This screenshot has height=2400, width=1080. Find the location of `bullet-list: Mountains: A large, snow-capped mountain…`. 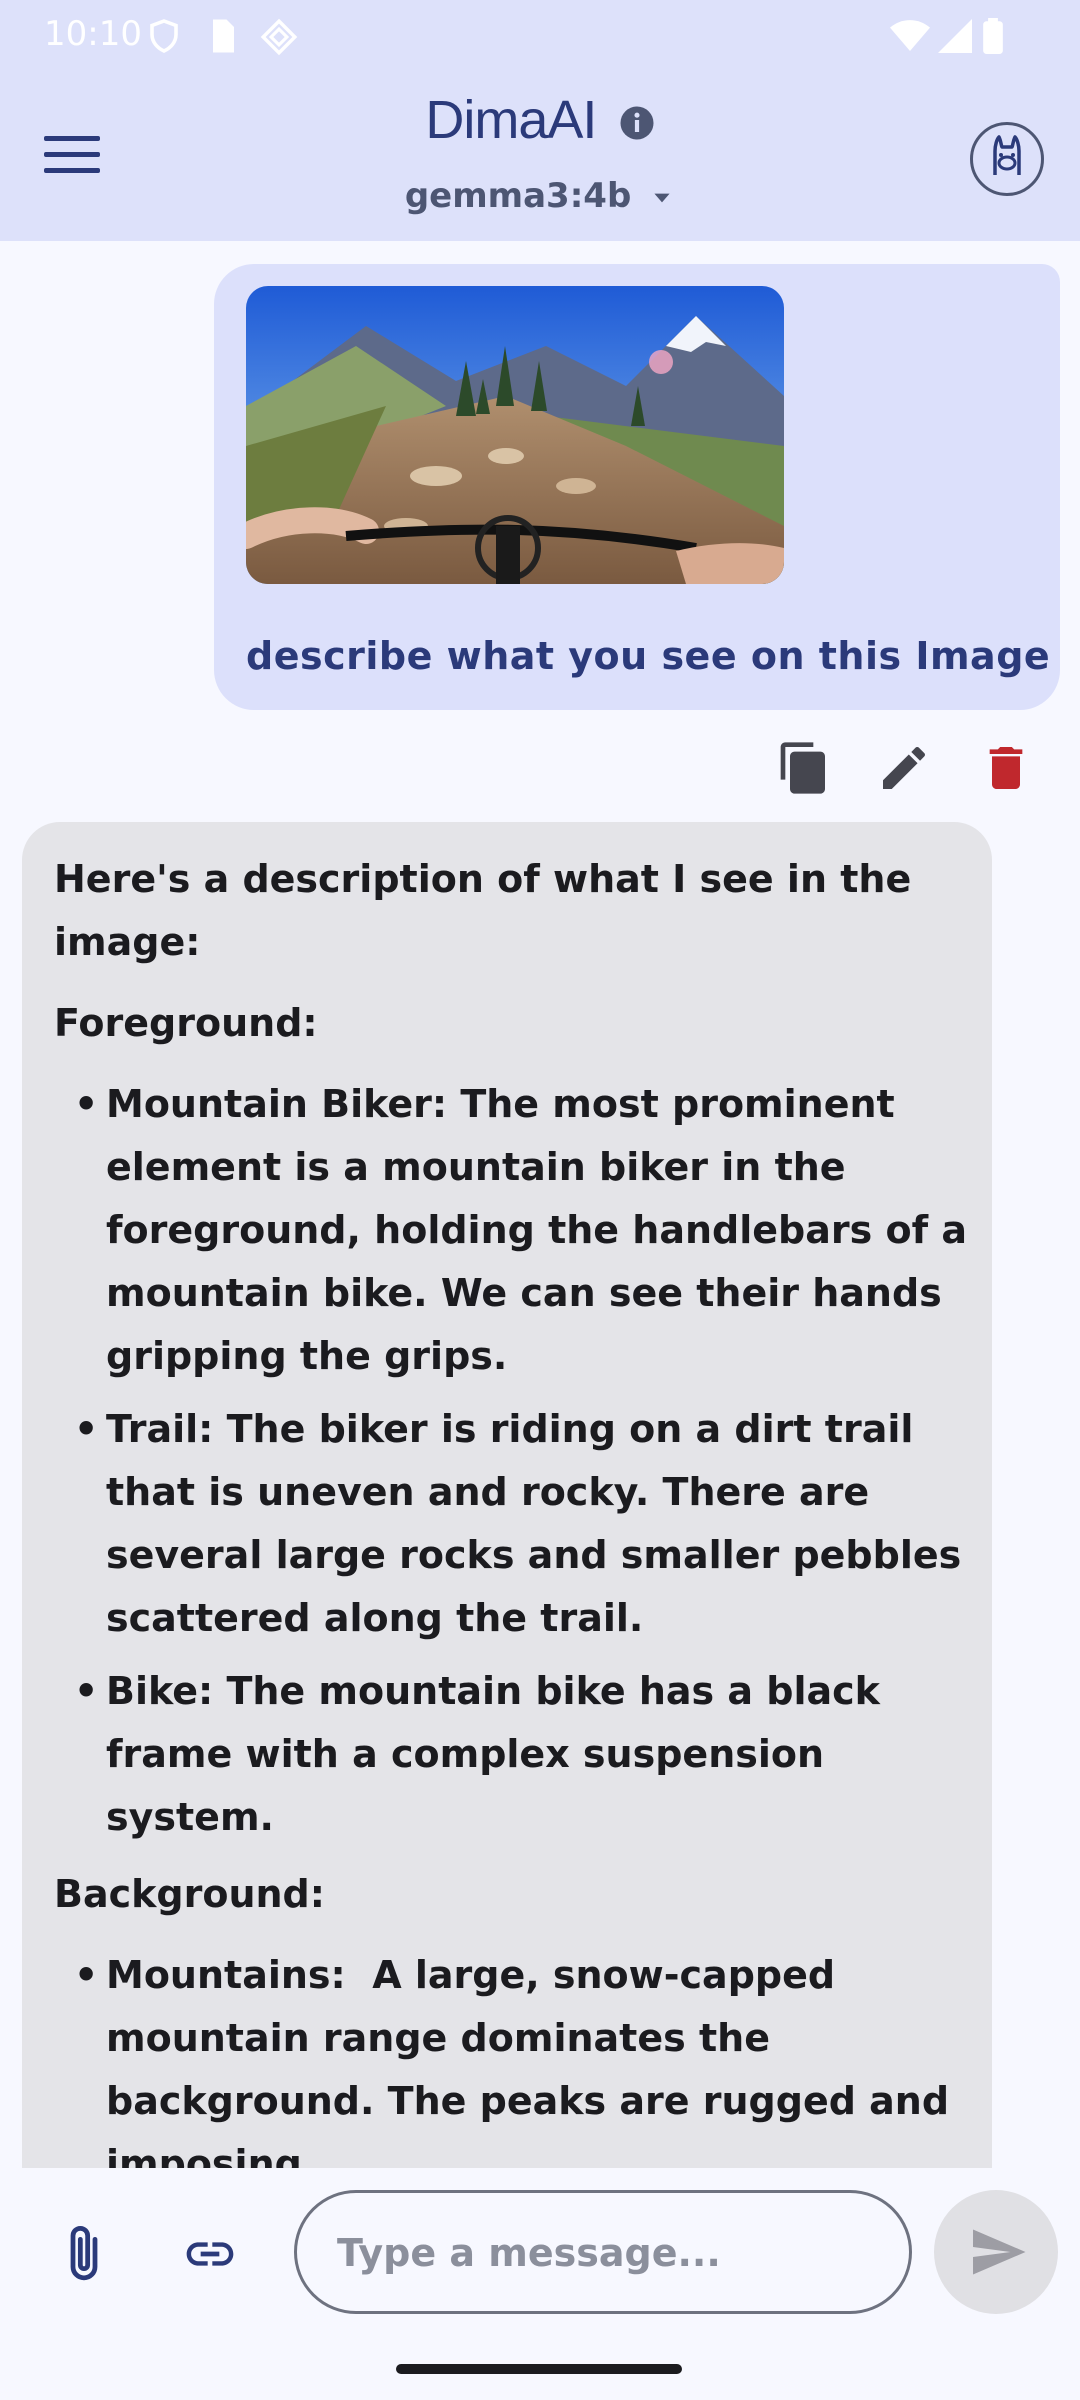

bullet-list: Mountains: A large, snow-capped mountain… is located at coordinates (514, 2056).